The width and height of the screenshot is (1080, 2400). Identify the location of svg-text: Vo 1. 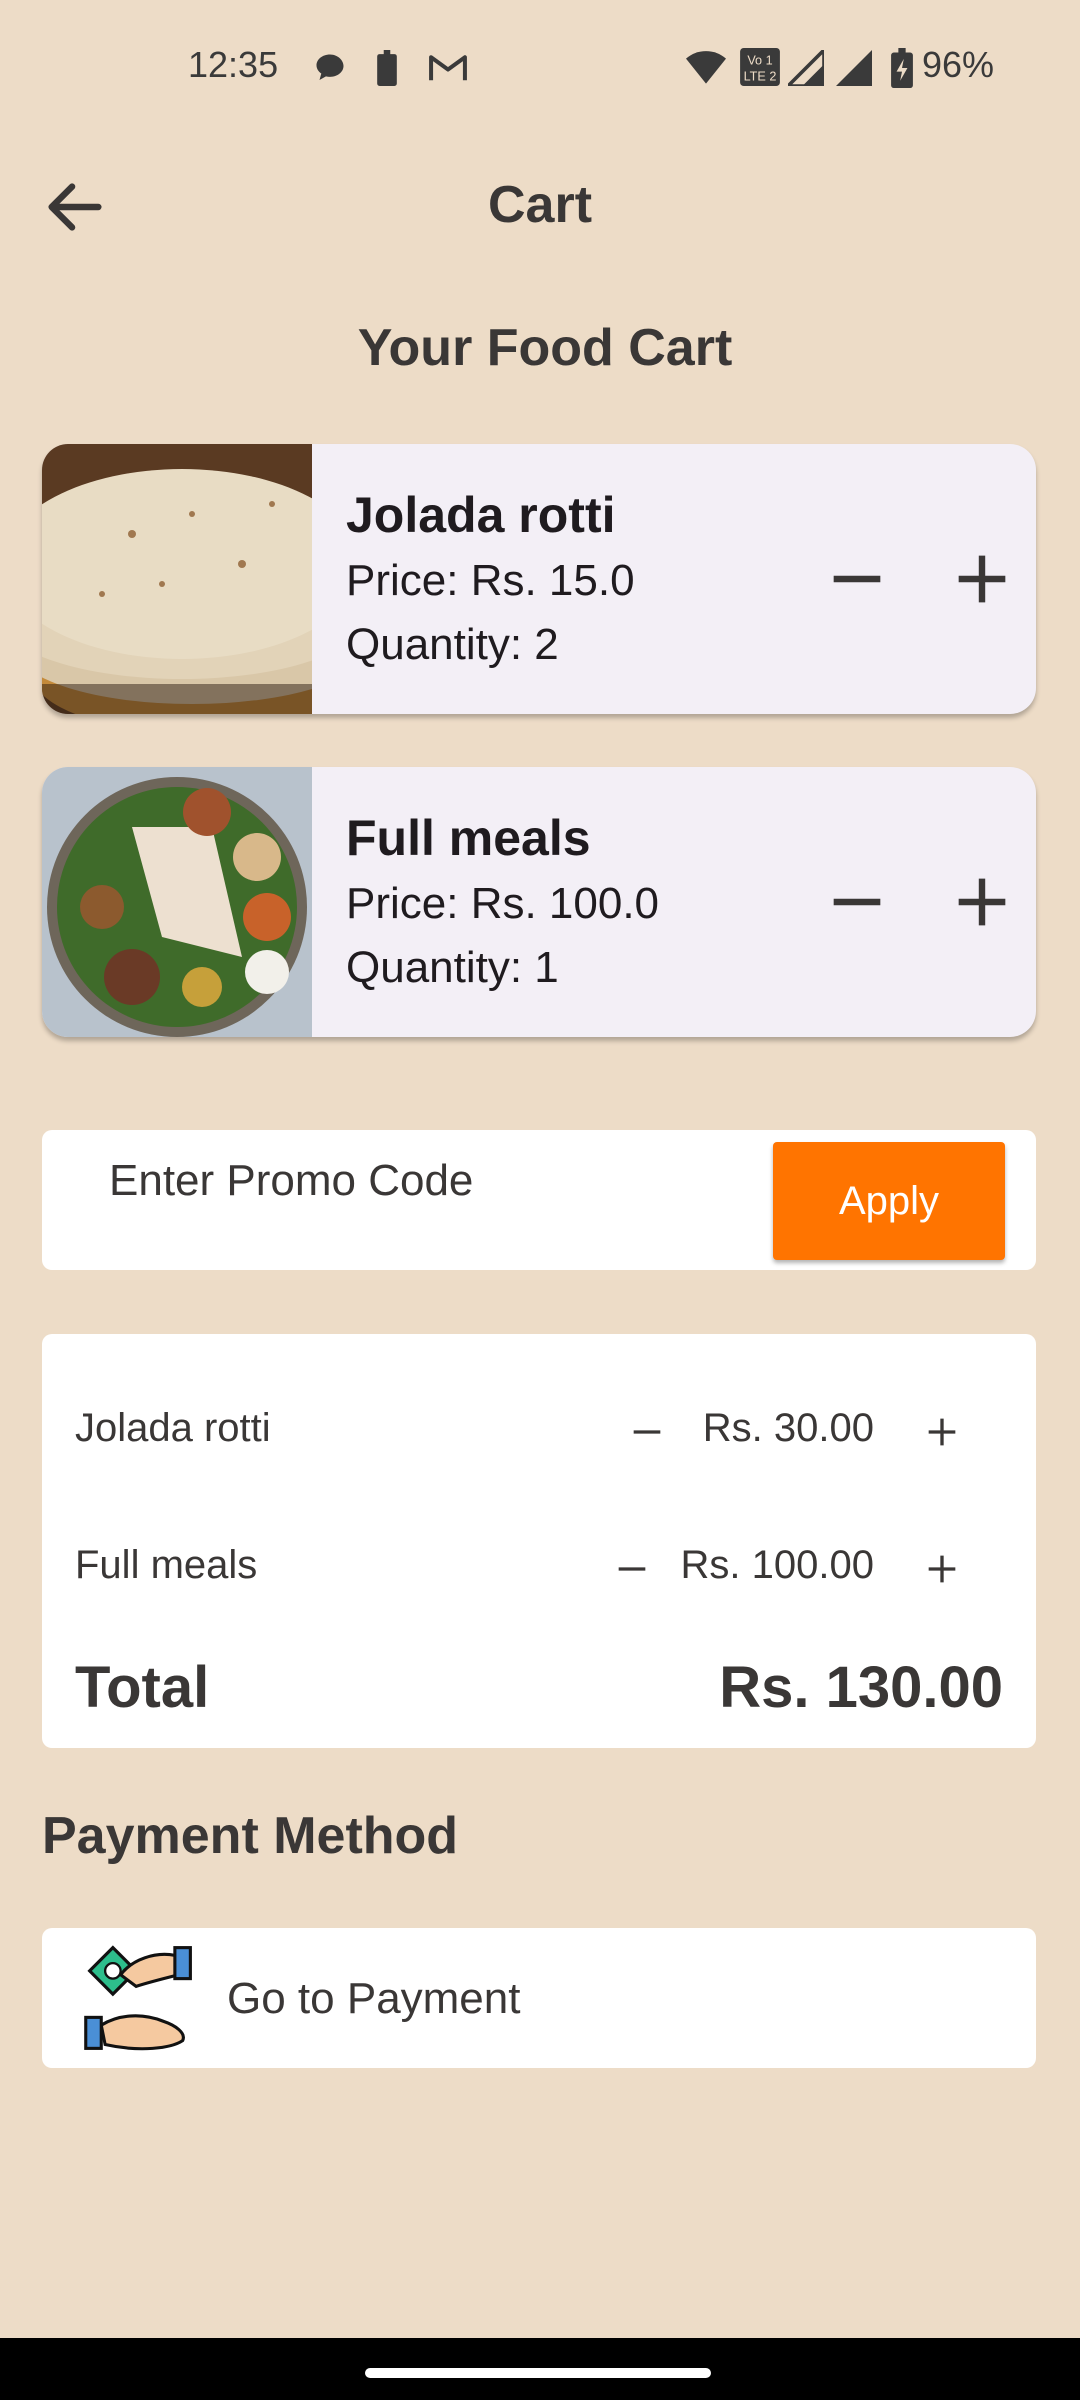
(759, 60).